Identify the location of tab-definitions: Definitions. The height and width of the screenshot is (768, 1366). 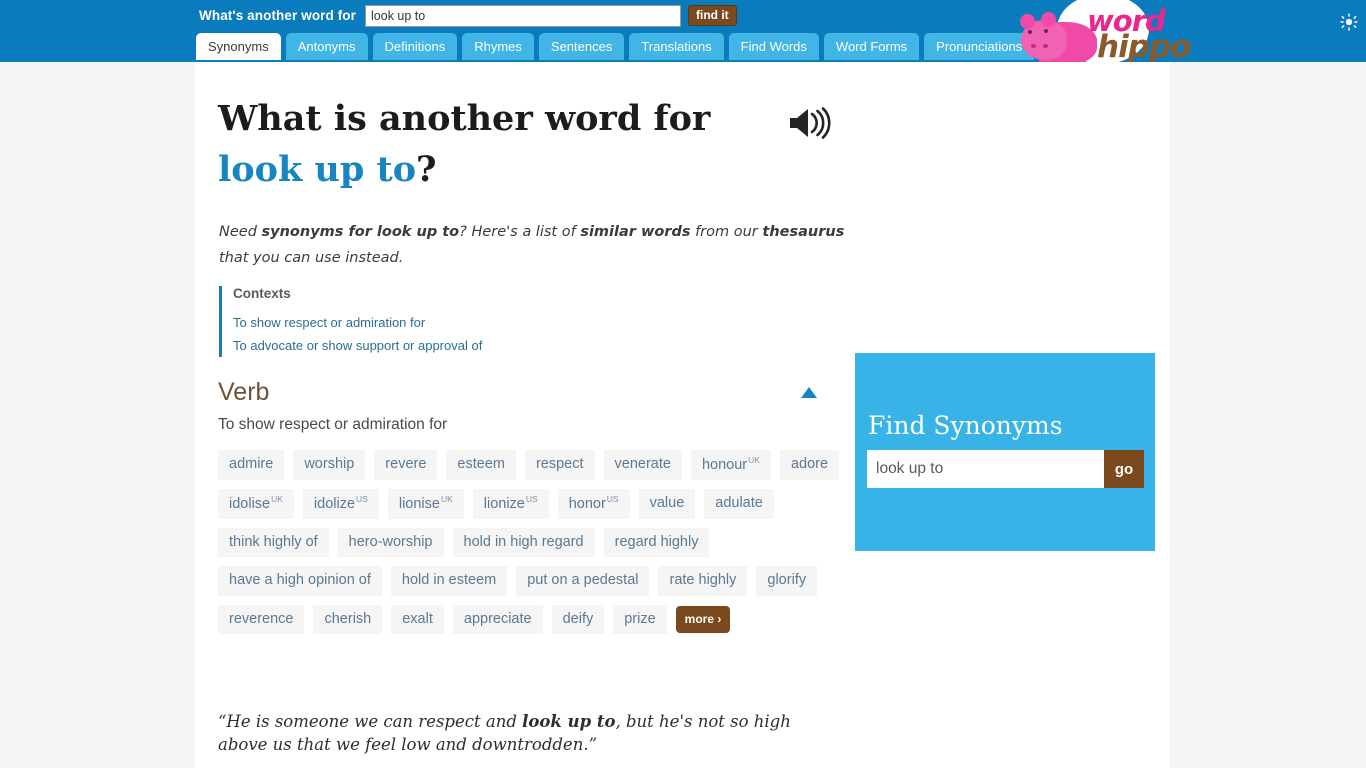
(415, 46).